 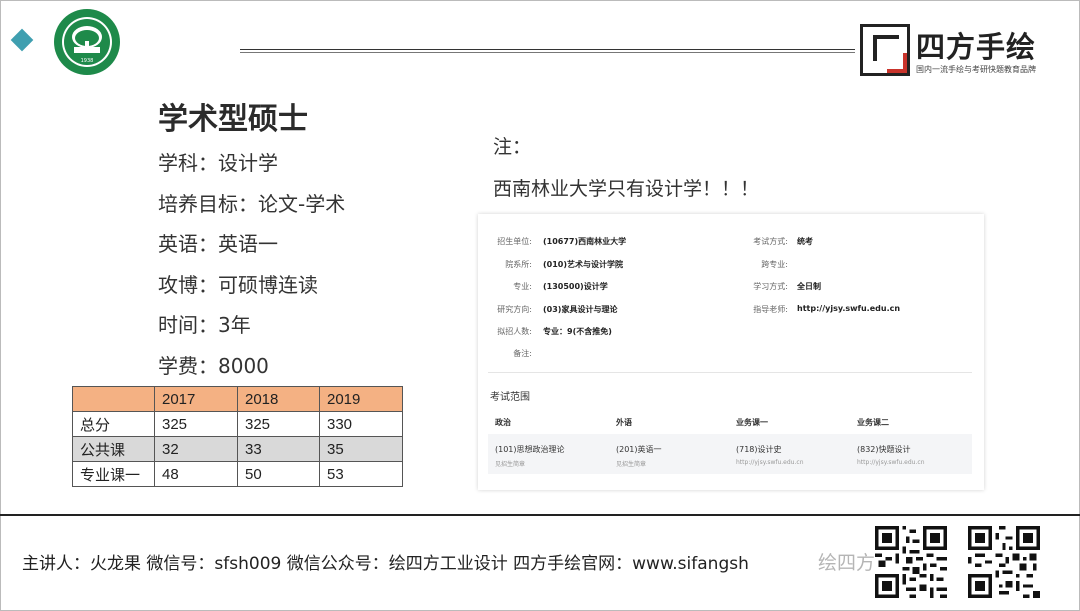 I want to click on field-value: (10677)西南林业大学, so click(x=585, y=241).